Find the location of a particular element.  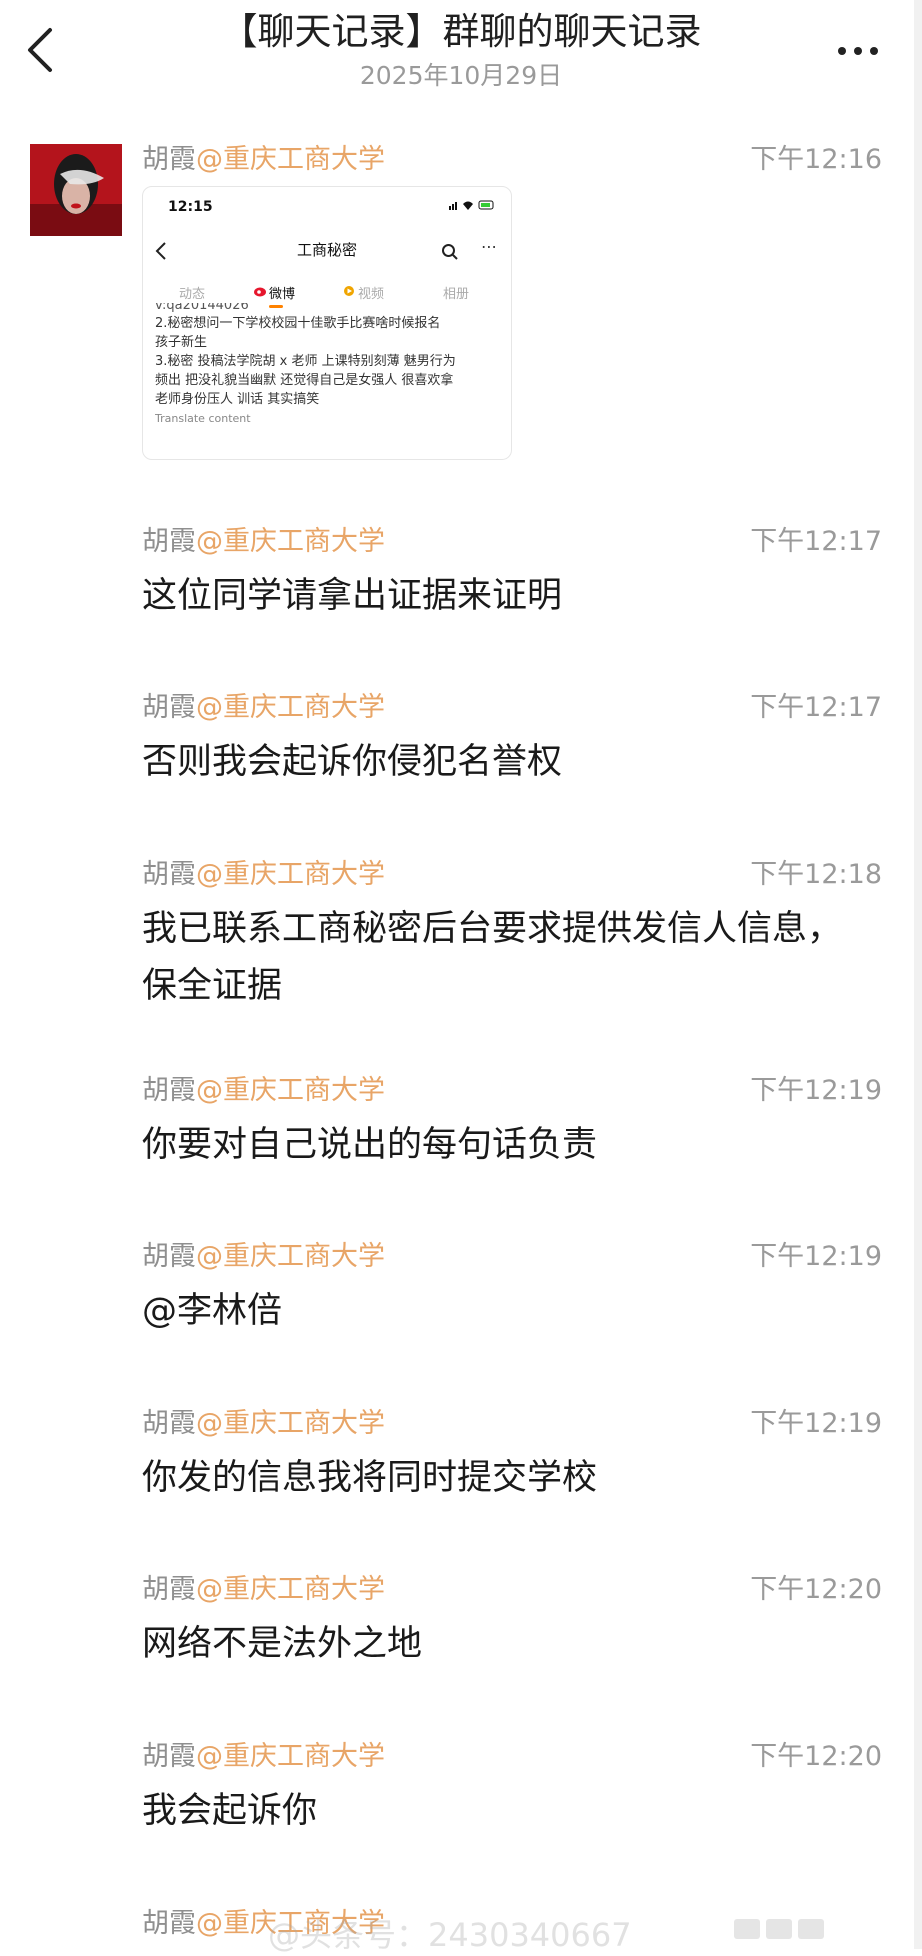

tab-video: 视频 is located at coordinates (371, 294).